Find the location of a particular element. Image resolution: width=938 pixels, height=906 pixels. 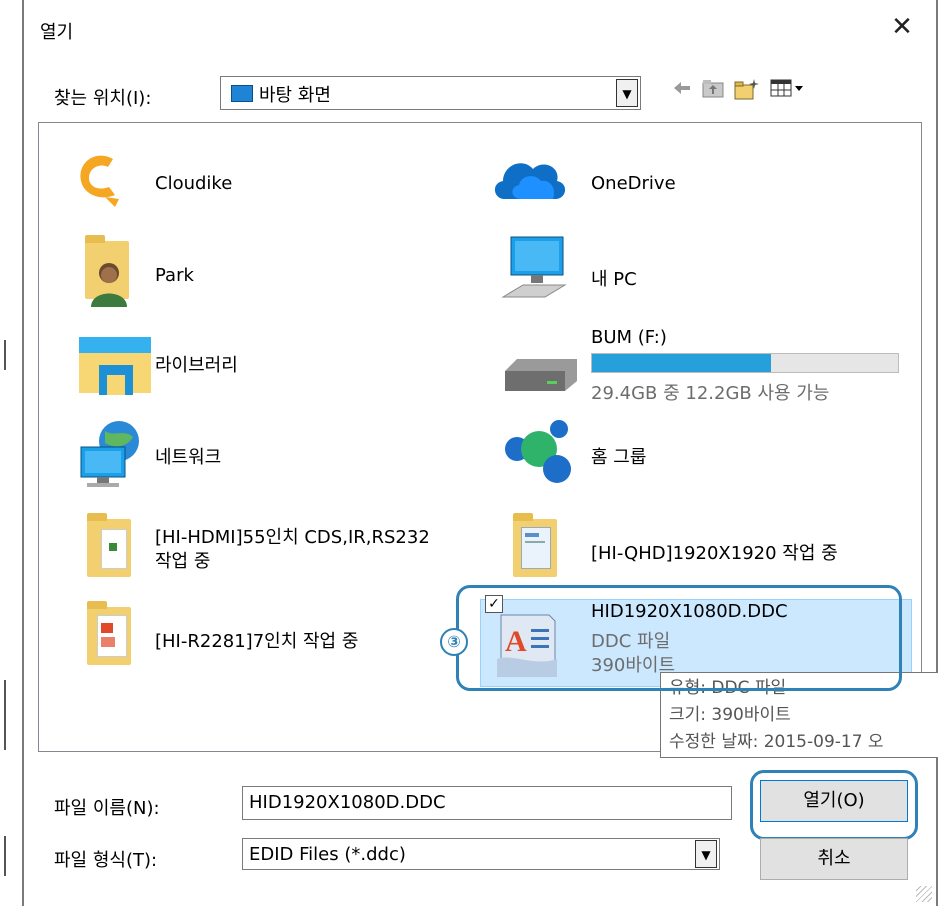

title-bar: 열기 ✕ is located at coordinates (480, 31).